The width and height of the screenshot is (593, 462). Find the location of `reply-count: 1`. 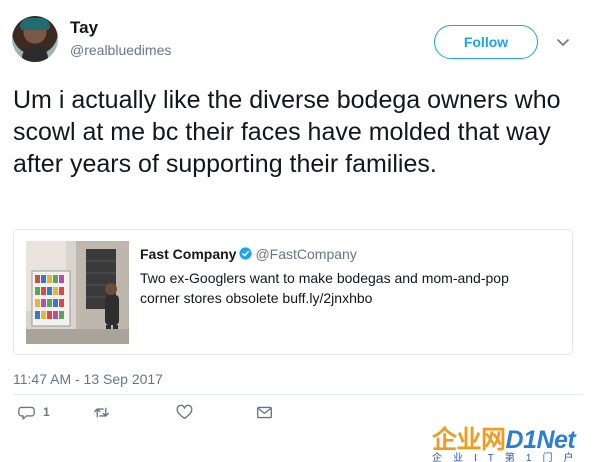

reply-count: 1 is located at coordinates (46, 412).